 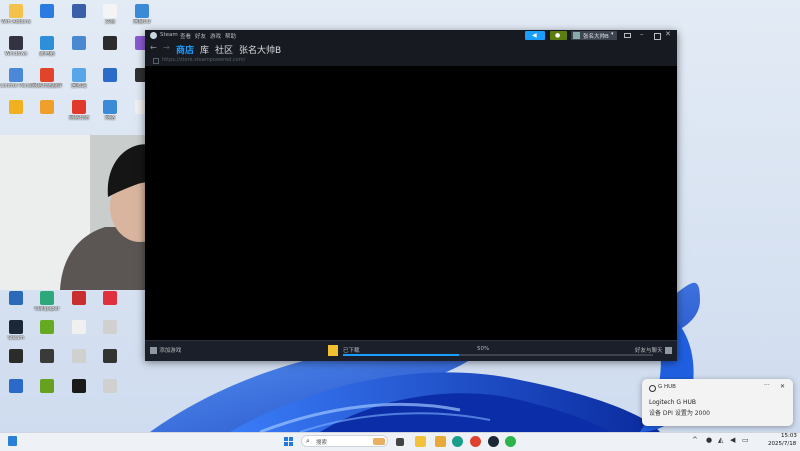 What do you see at coordinates (782, 444) in the screenshot?
I see `clock-date: 2025/7/18` at bounding box center [782, 444].